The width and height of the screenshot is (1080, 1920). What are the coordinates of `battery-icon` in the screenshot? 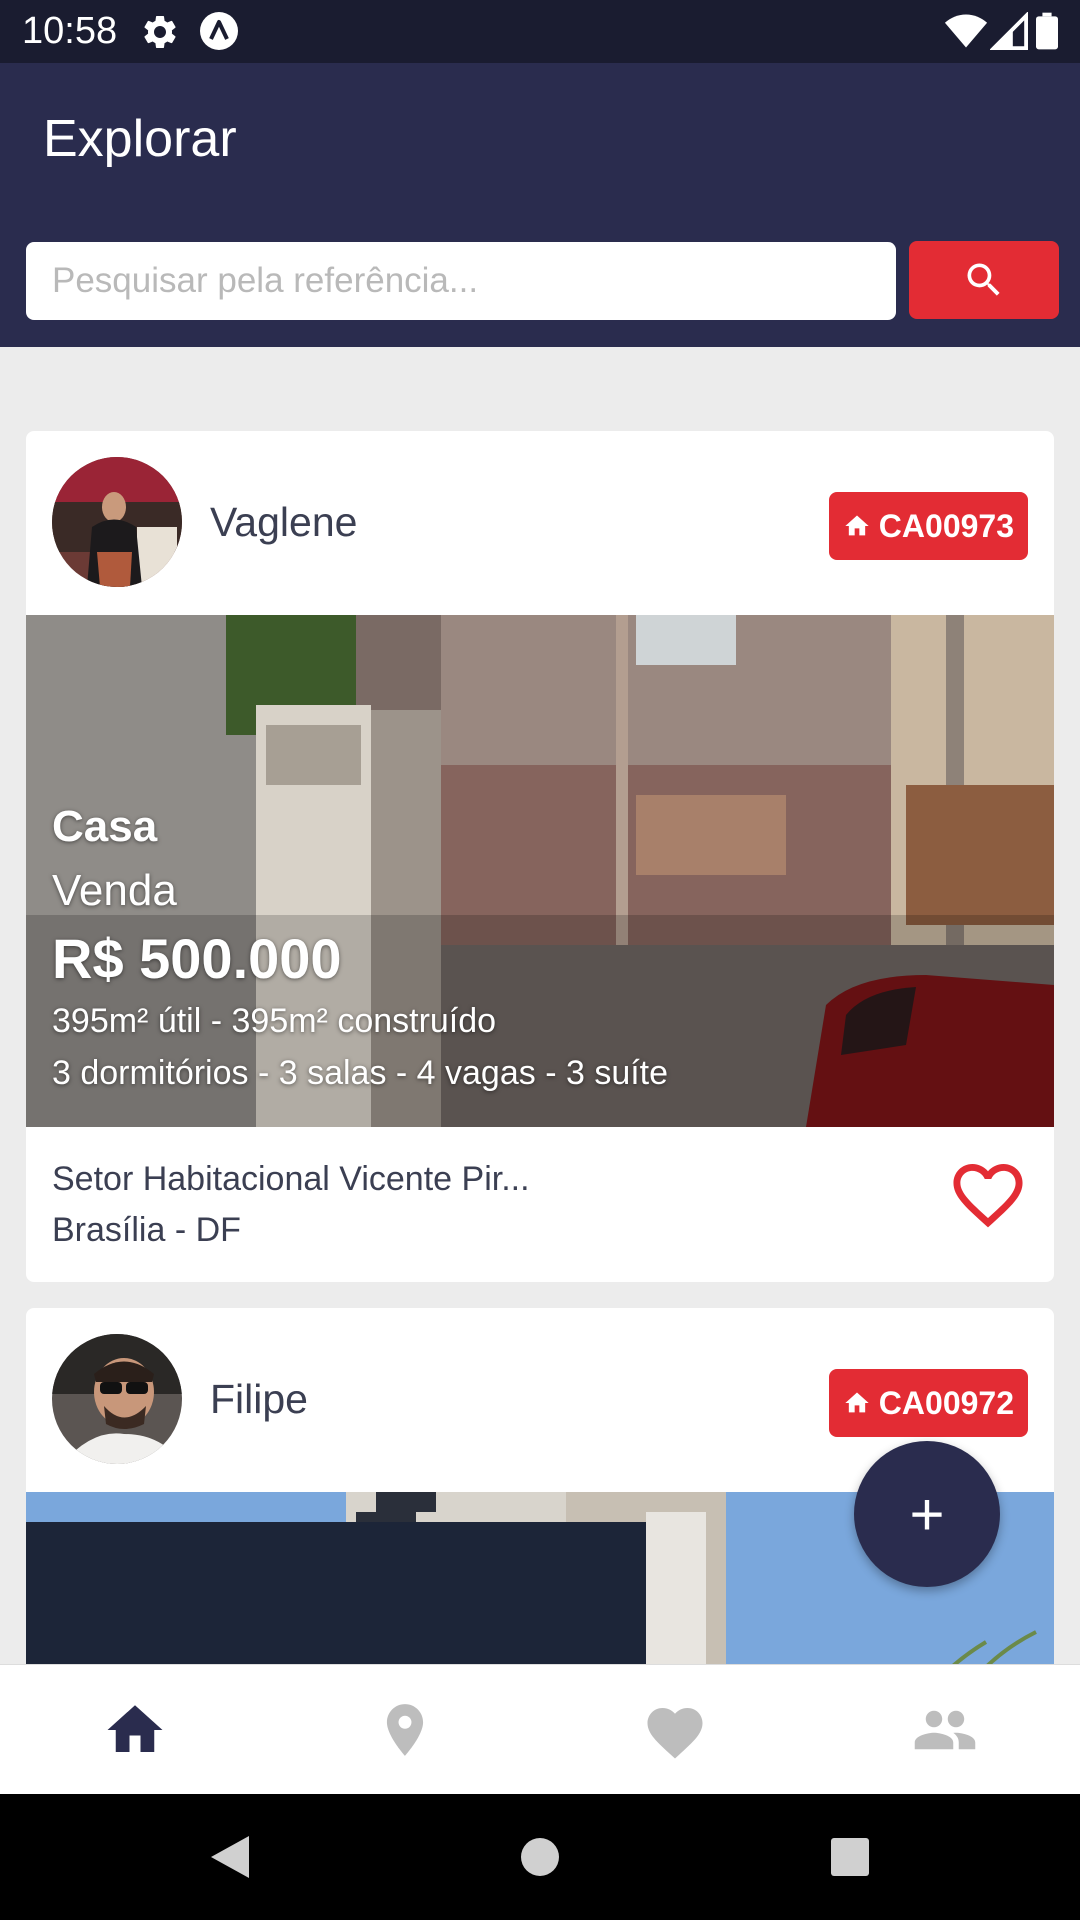 It's located at (1047, 31).